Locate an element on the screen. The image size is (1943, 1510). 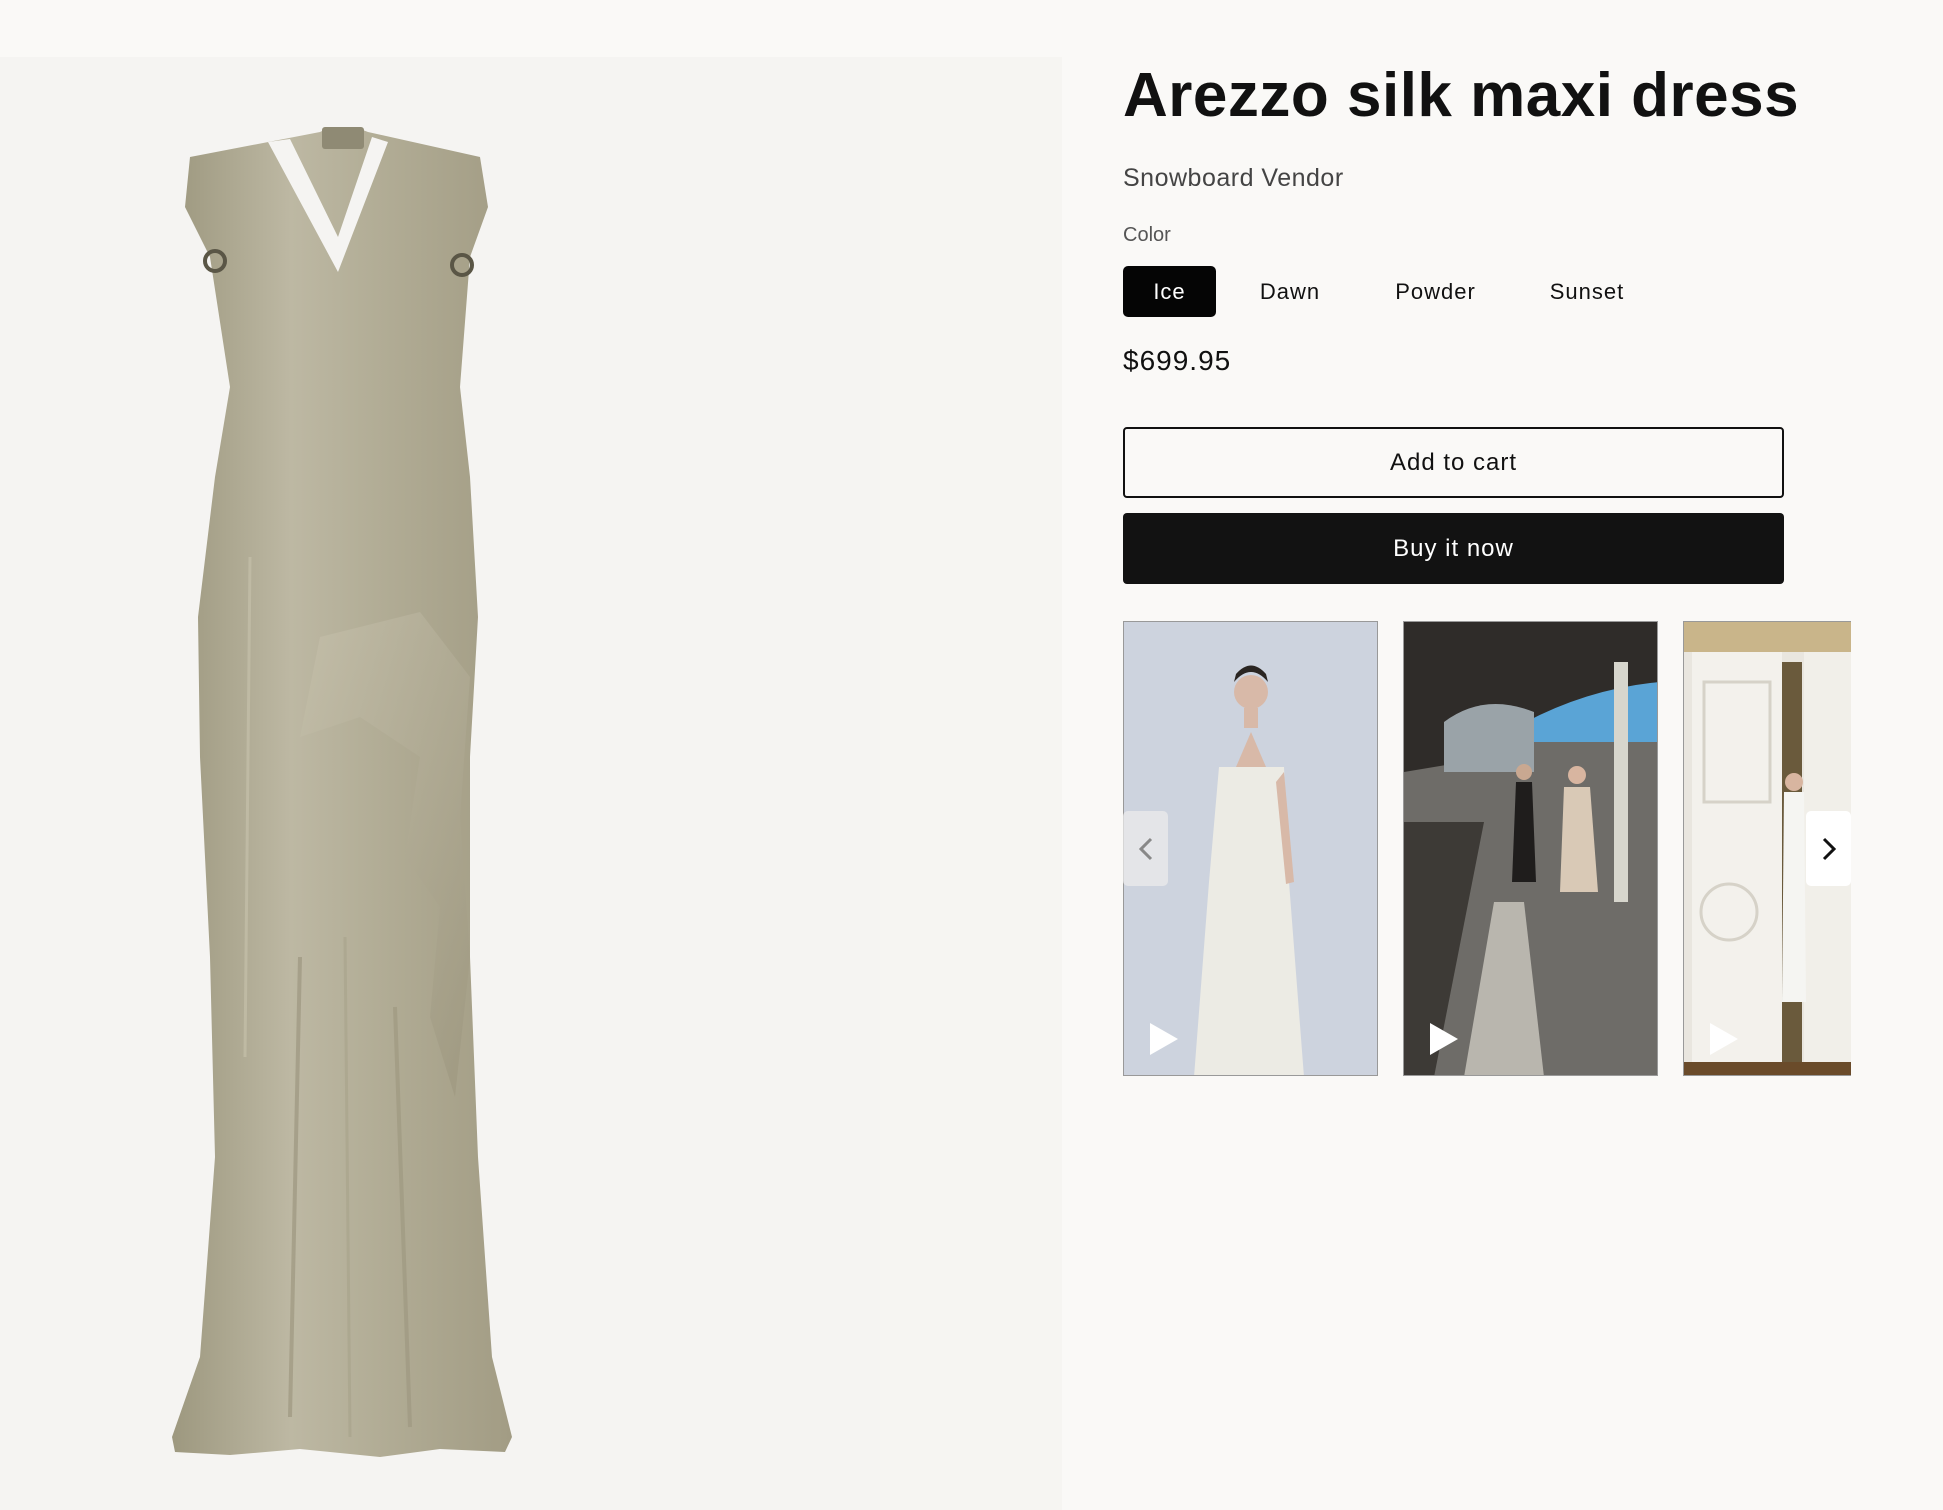
color-option-sunset: Sunset is located at coordinates (1587, 291).